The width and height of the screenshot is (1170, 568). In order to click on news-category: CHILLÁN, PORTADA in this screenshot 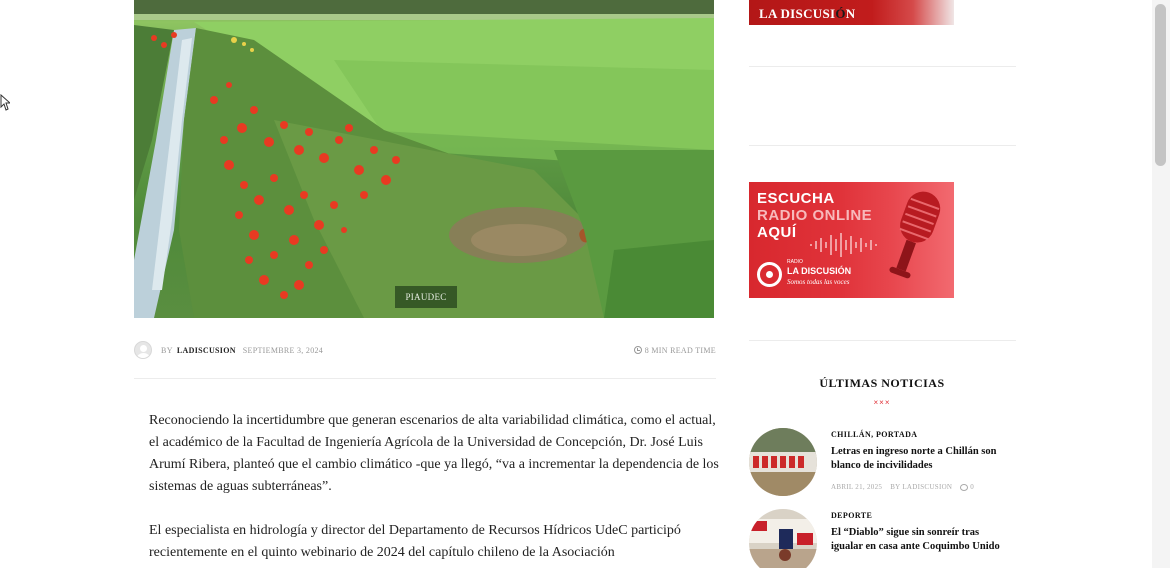, I will do `click(874, 434)`.